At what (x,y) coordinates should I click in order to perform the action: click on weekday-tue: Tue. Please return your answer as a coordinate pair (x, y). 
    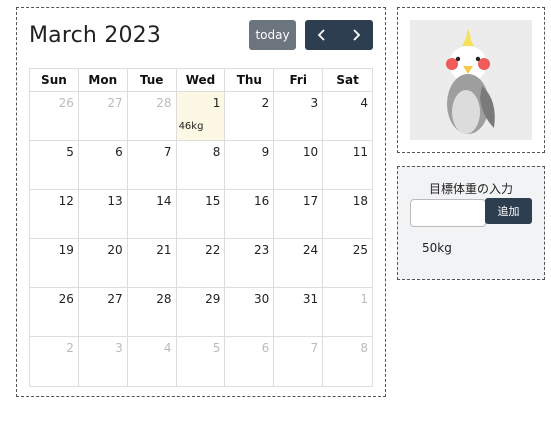
    Looking at the image, I should click on (152, 80).